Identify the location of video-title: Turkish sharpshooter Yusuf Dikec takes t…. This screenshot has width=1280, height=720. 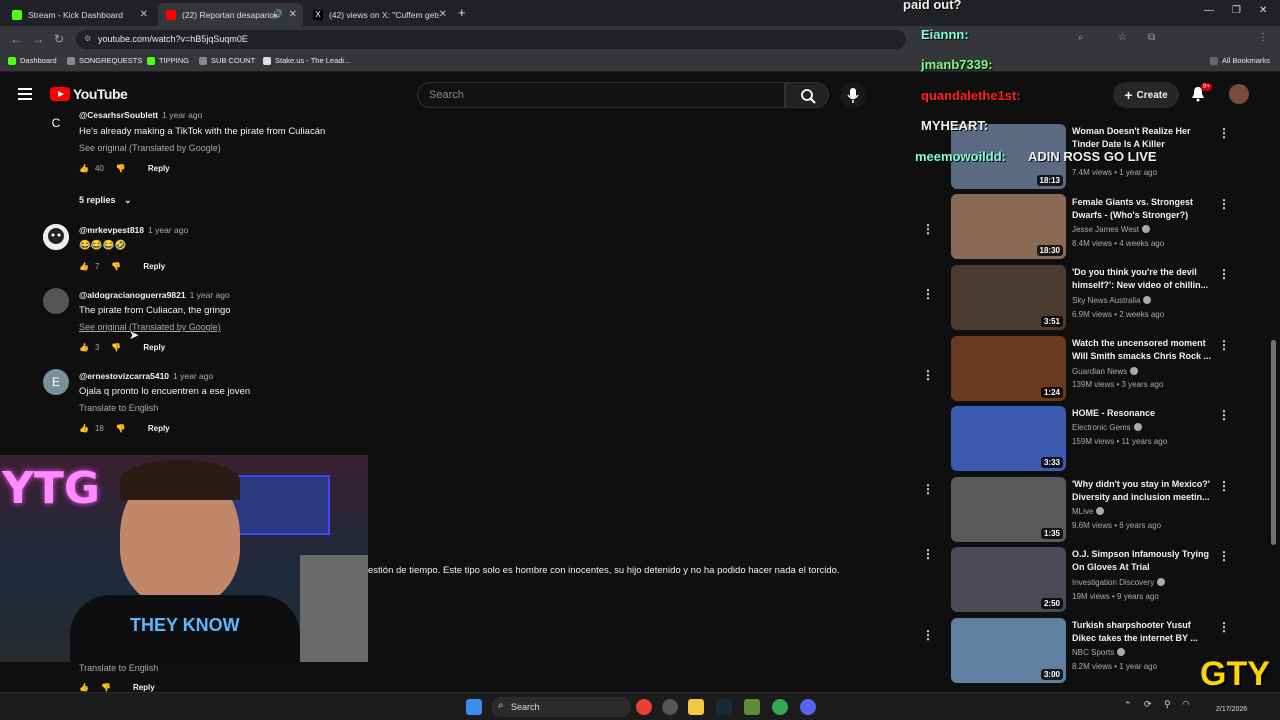
(1142, 632).